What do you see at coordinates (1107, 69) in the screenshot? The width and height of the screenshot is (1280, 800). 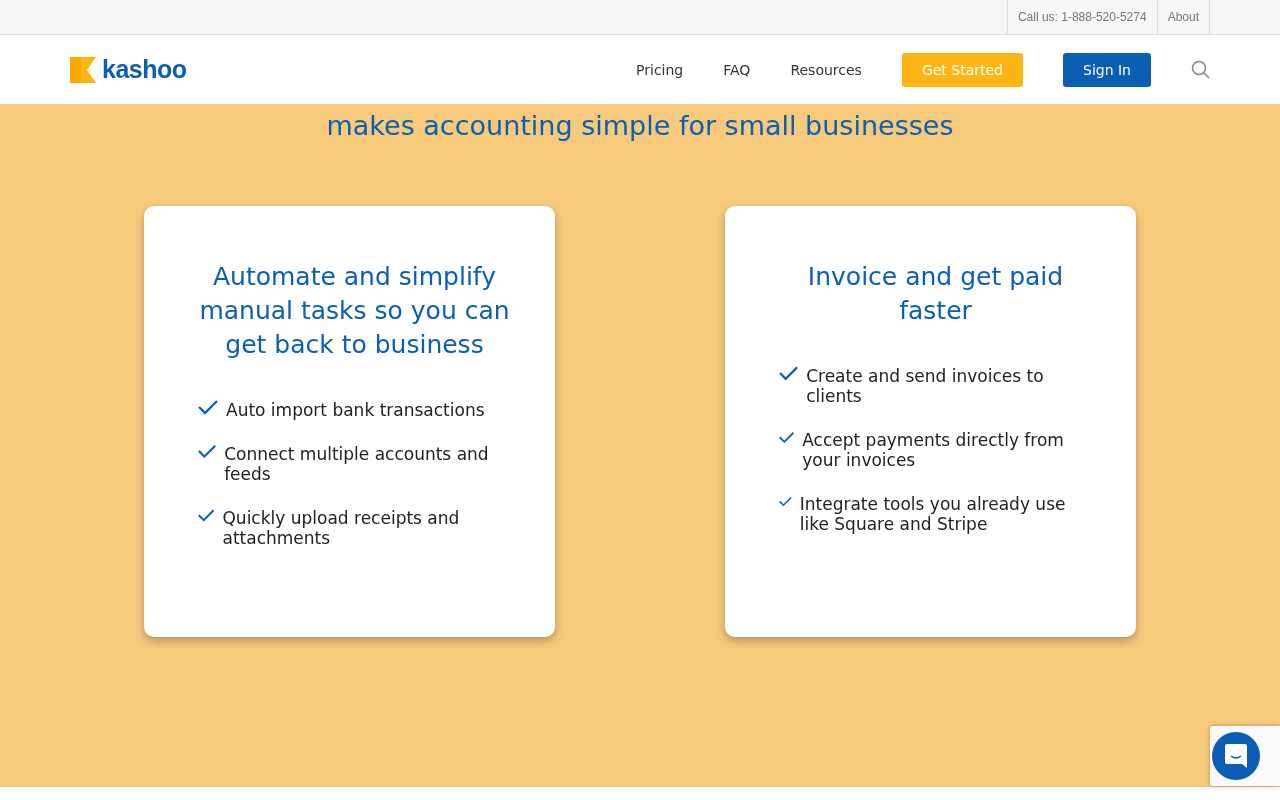 I see `sign-in-button: Sign In` at bounding box center [1107, 69].